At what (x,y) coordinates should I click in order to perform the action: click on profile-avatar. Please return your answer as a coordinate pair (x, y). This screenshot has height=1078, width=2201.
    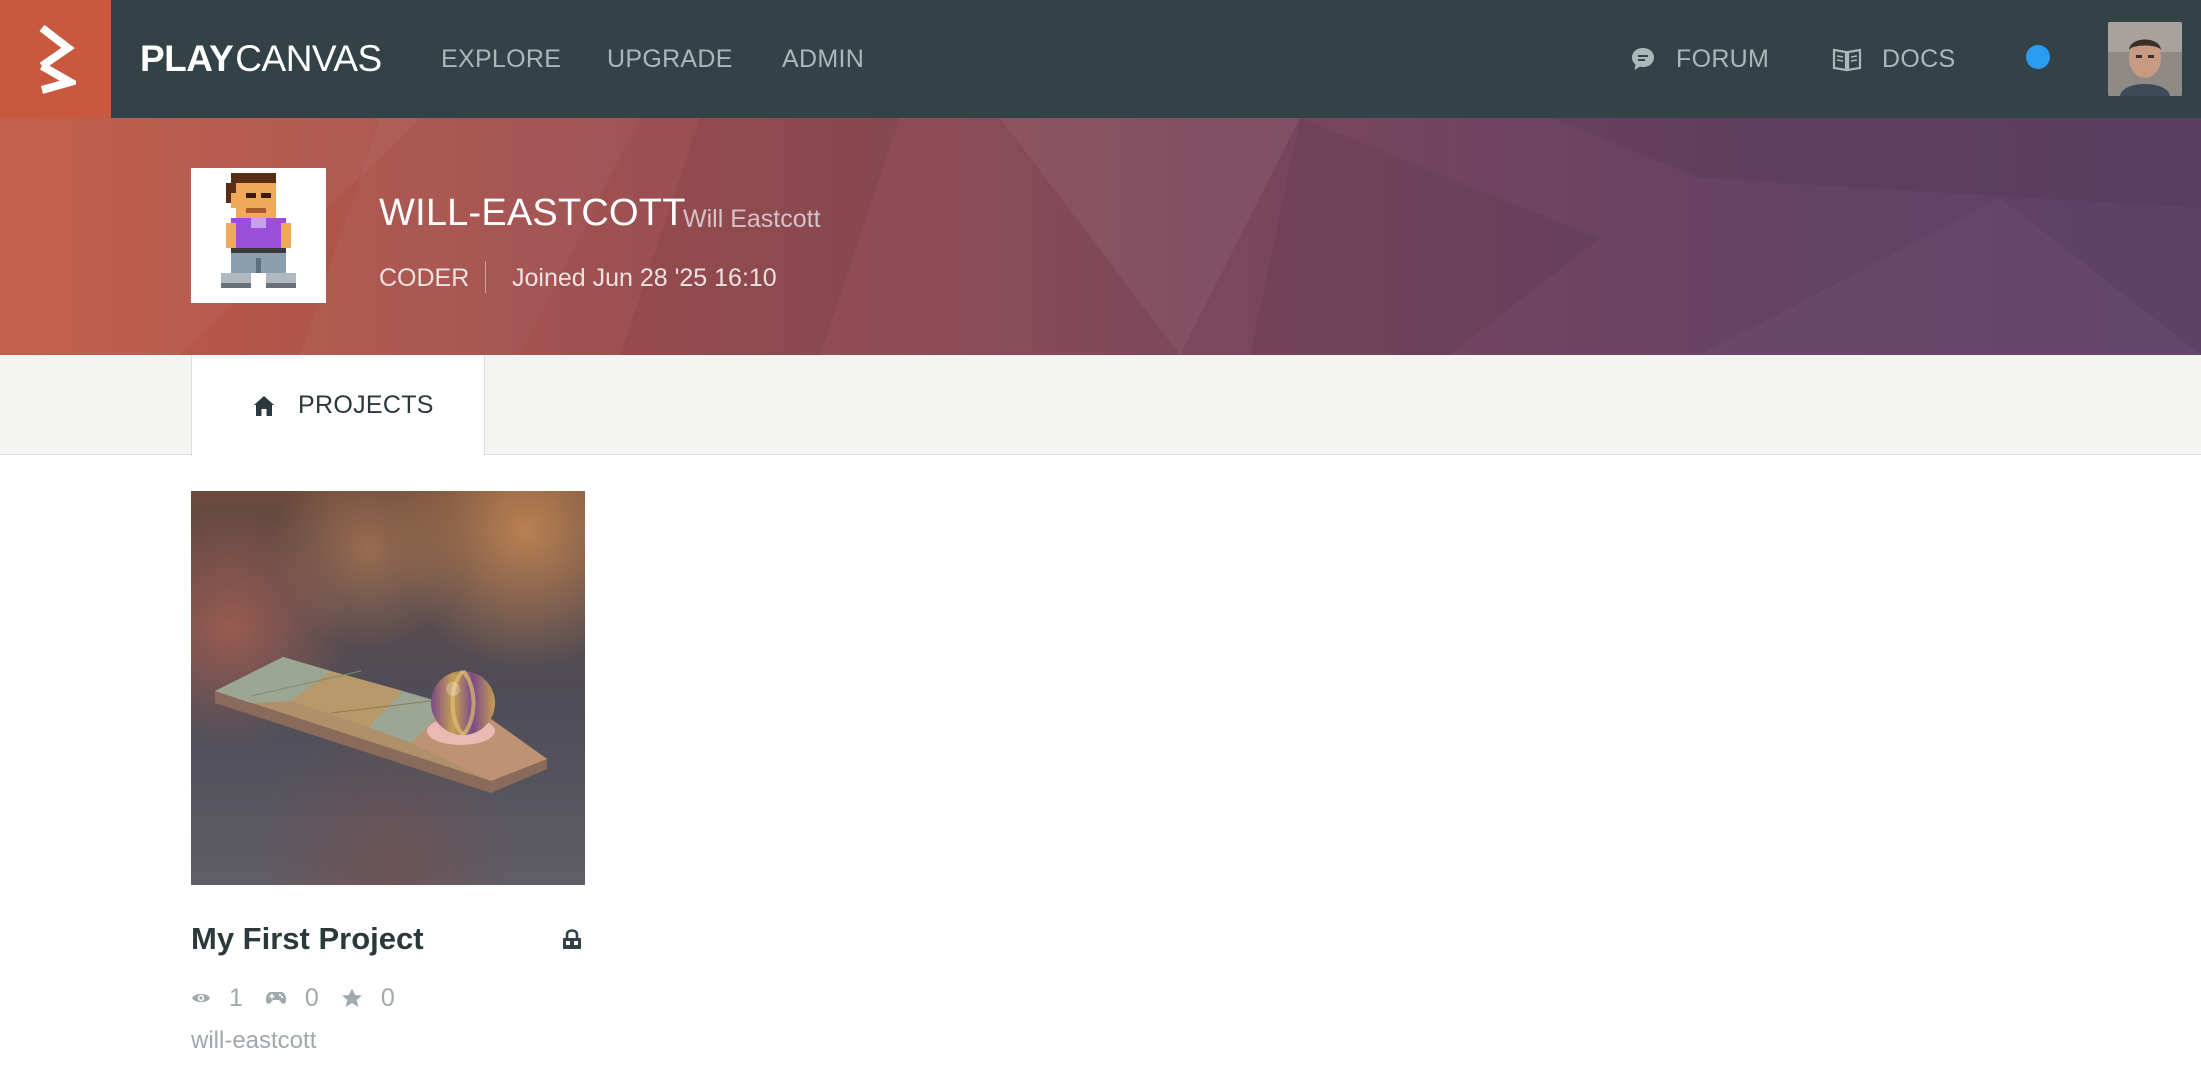
    Looking at the image, I should click on (258, 235).